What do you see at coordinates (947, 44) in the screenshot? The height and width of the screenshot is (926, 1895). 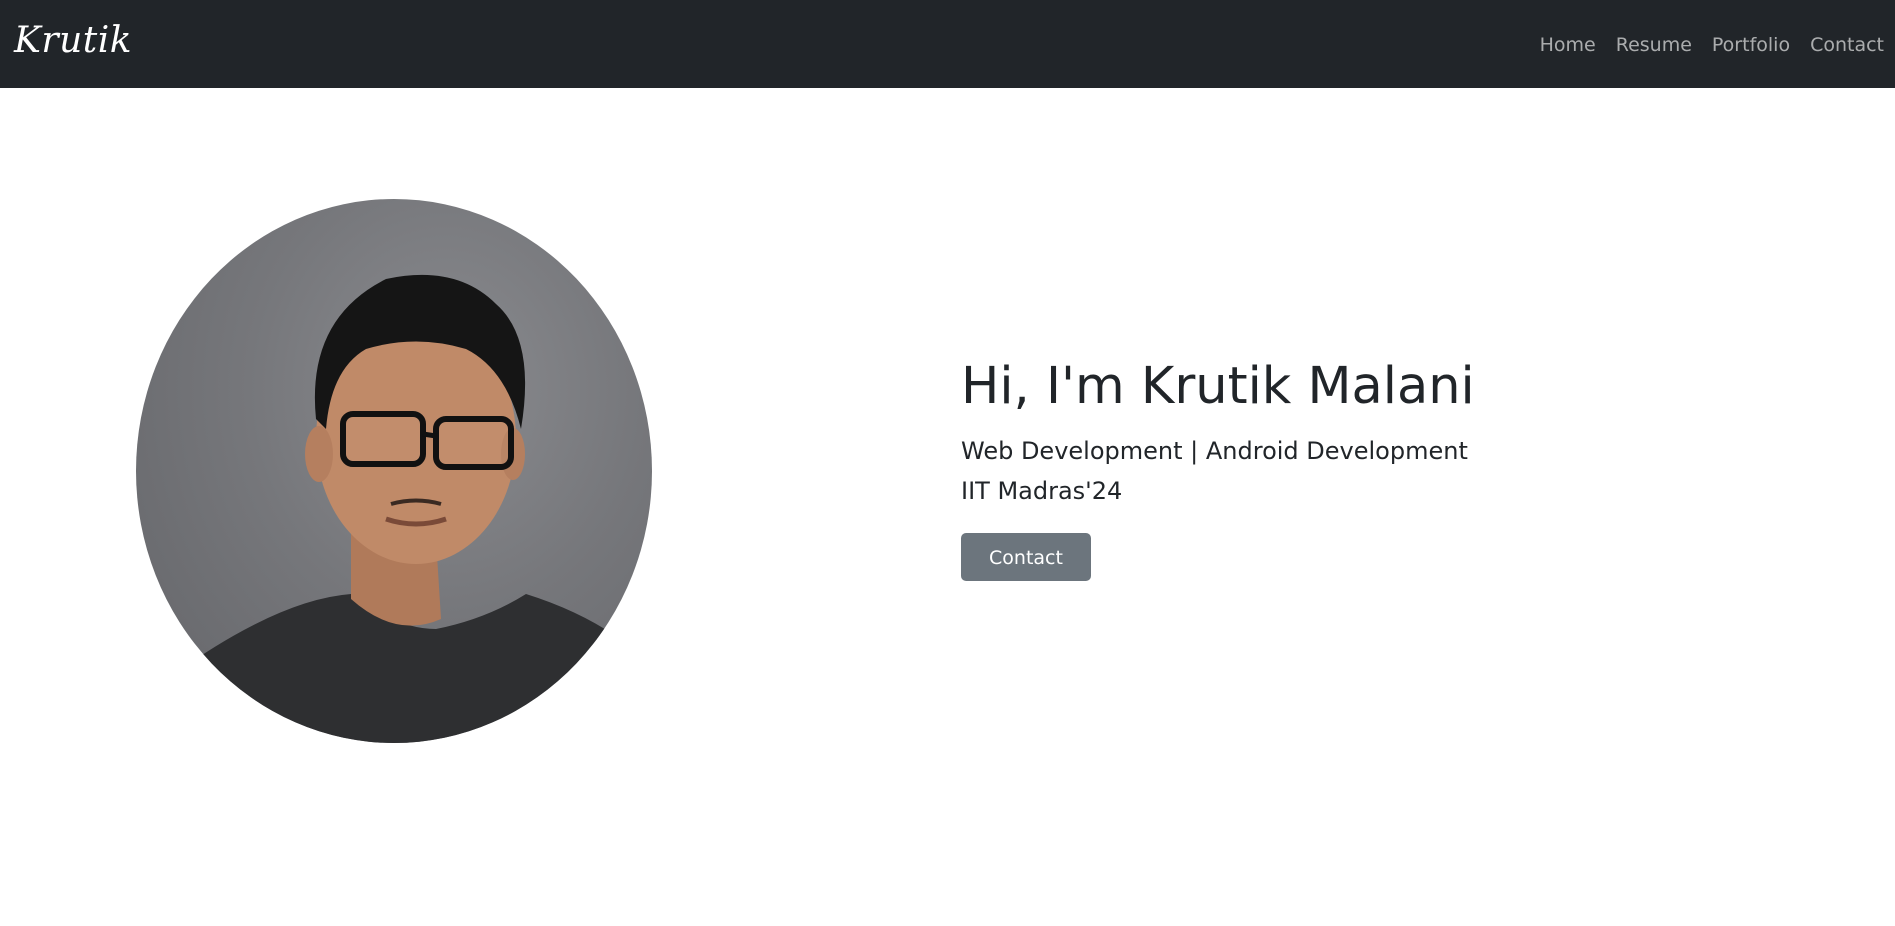 I see `navbar: Krutik Home Resume Portfolio Contact` at bounding box center [947, 44].